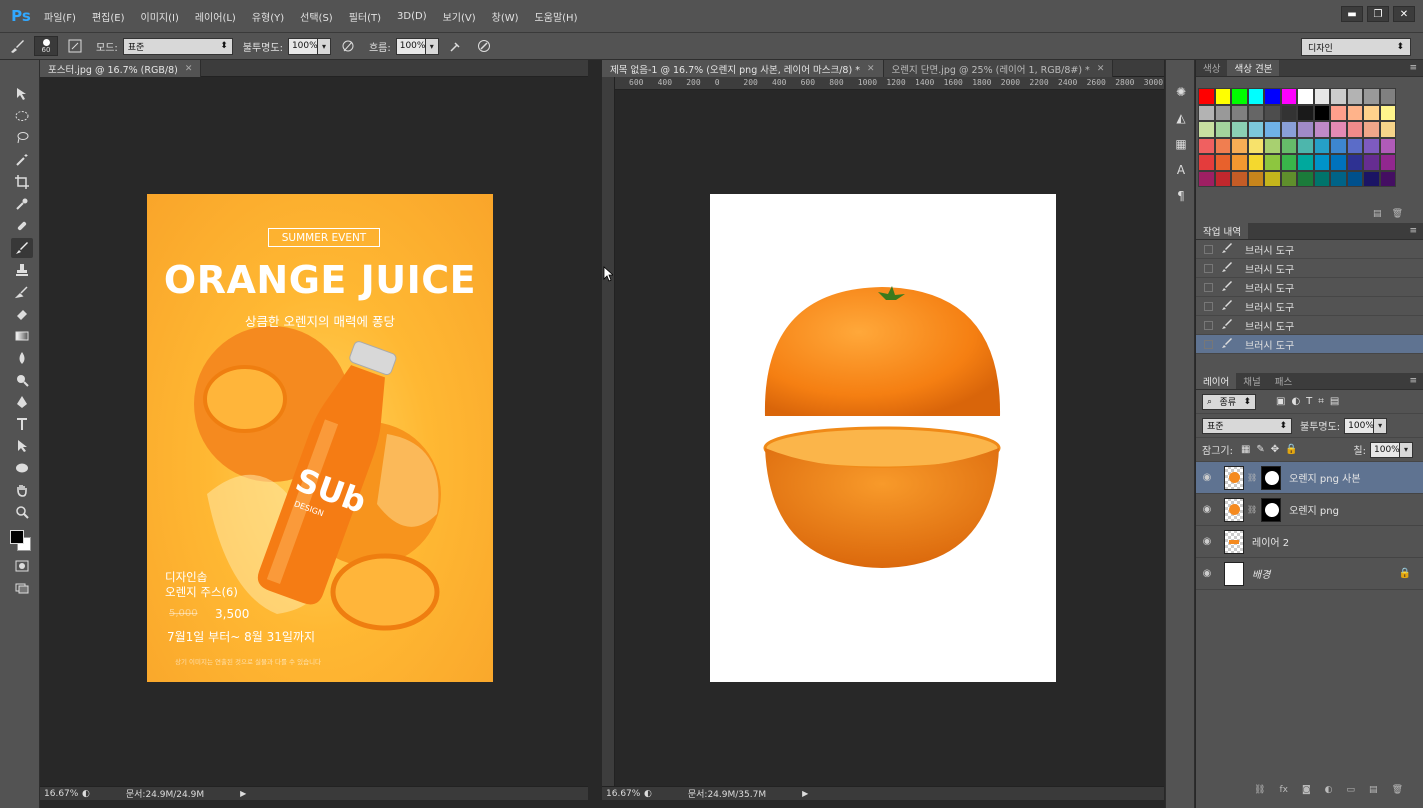  What do you see at coordinates (1181, 170) in the screenshot?
I see `character-panel-icon: A` at bounding box center [1181, 170].